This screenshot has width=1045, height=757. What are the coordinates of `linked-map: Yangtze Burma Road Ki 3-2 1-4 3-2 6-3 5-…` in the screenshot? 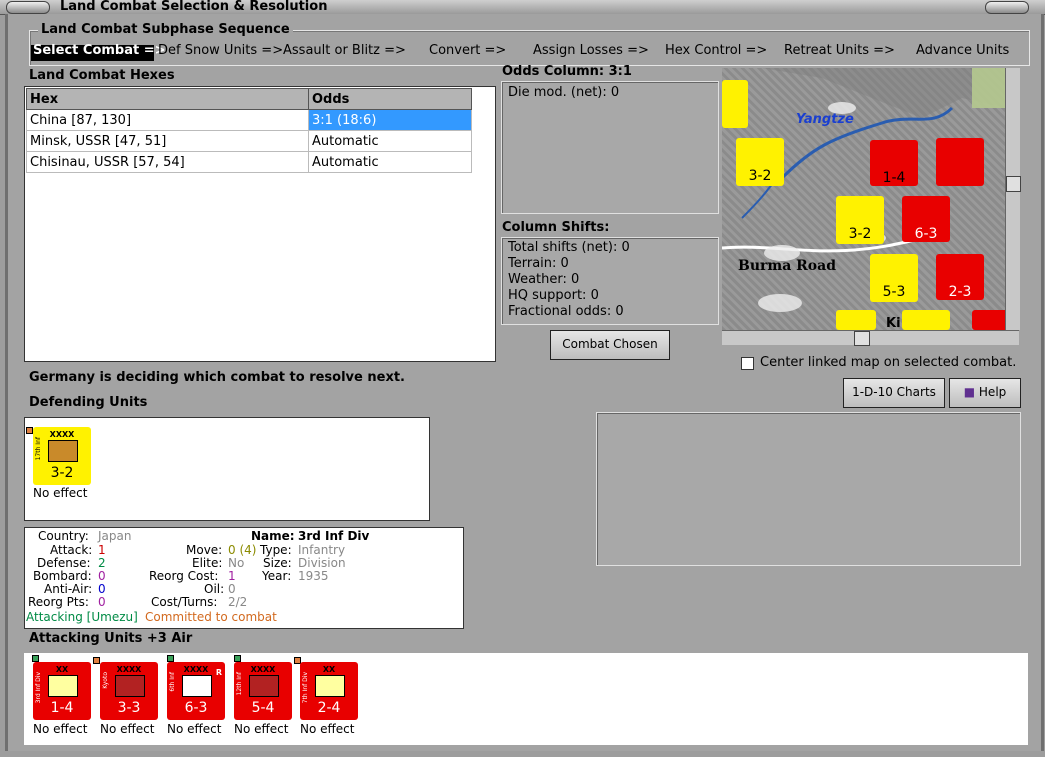 It's located at (865, 199).